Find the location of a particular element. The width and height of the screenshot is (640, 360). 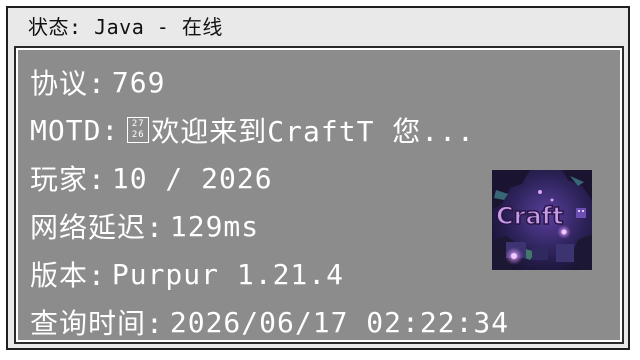

glyph-bottom-digits: 26 is located at coordinates (138, 135).